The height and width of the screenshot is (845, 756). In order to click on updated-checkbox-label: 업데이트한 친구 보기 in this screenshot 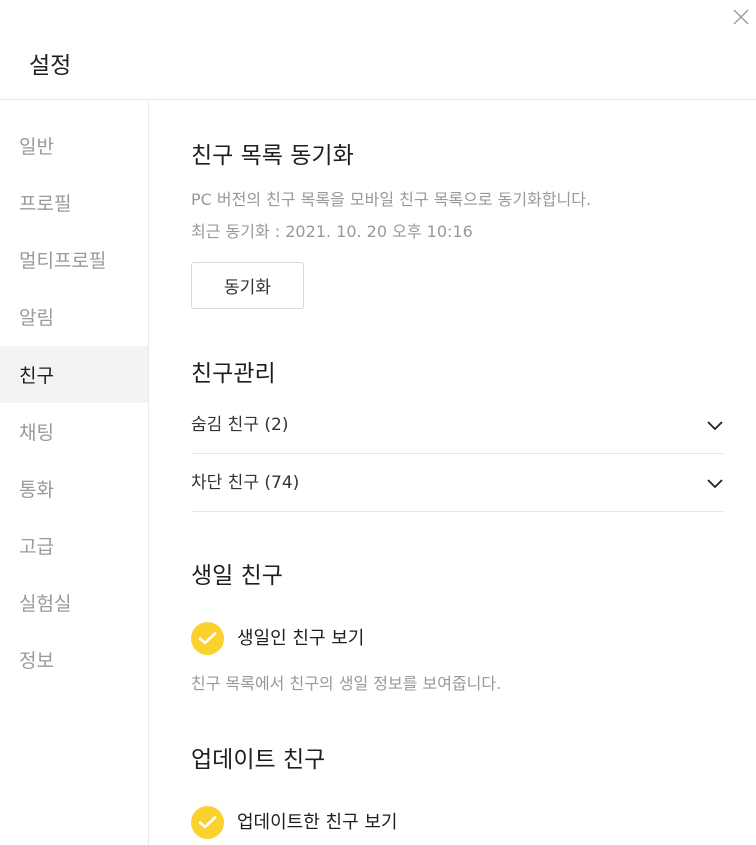, I will do `click(317, 822)`.